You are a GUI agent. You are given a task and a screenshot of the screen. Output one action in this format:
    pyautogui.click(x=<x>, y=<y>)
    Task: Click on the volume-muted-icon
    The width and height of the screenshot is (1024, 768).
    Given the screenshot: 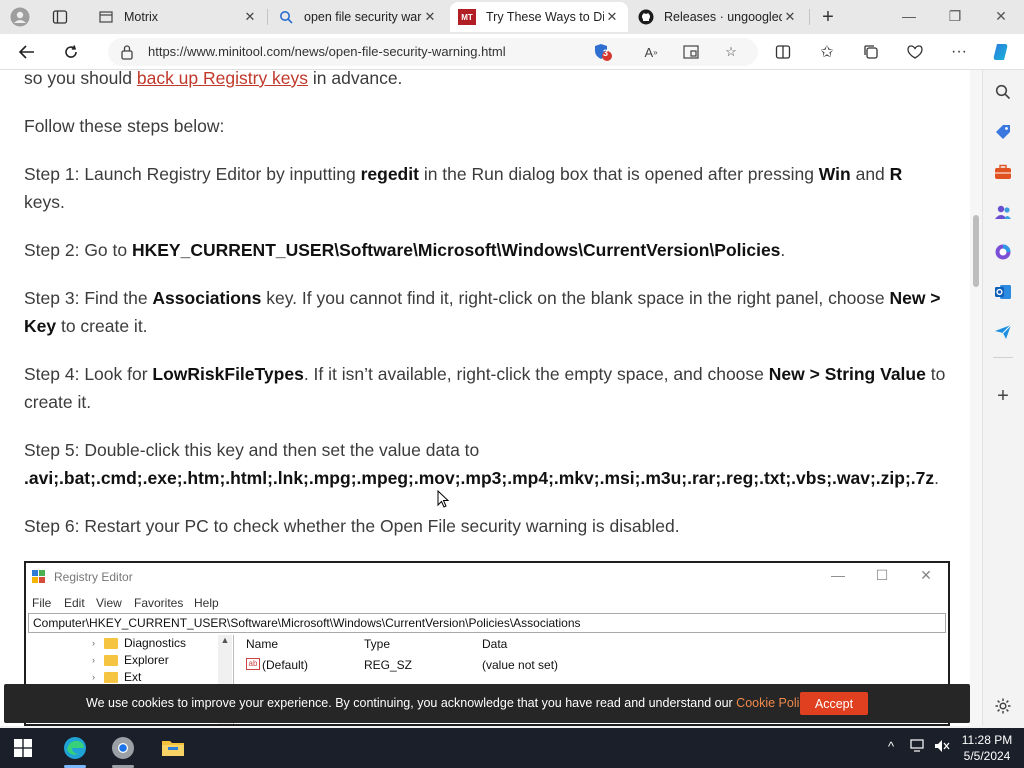 What is the action you would take?
    pyautogui.click(x=942, y=747)
    